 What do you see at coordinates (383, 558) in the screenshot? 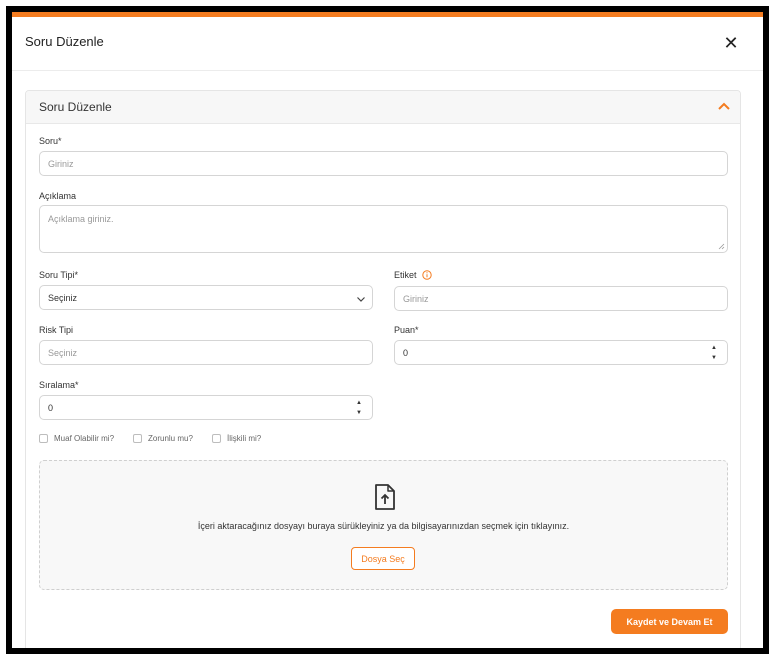
I see `choose-file-button: Dosya Seç` at bounding box center [383, 558].